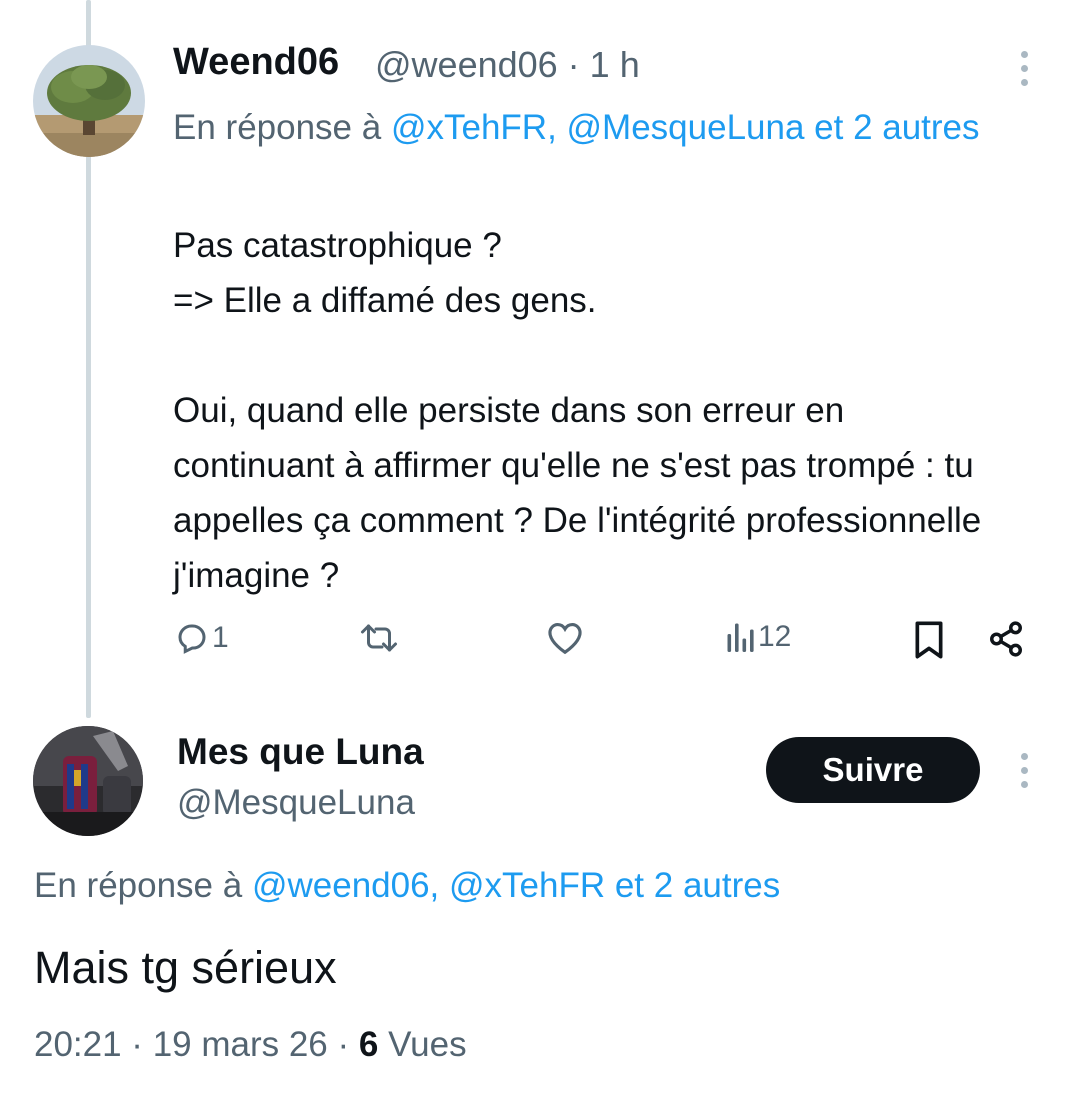 The height and width of the screenshot is (1104, 1080). Describe the element at coordinates (220, 637) in the screenshot. I see `reply-count: 1` at that location.